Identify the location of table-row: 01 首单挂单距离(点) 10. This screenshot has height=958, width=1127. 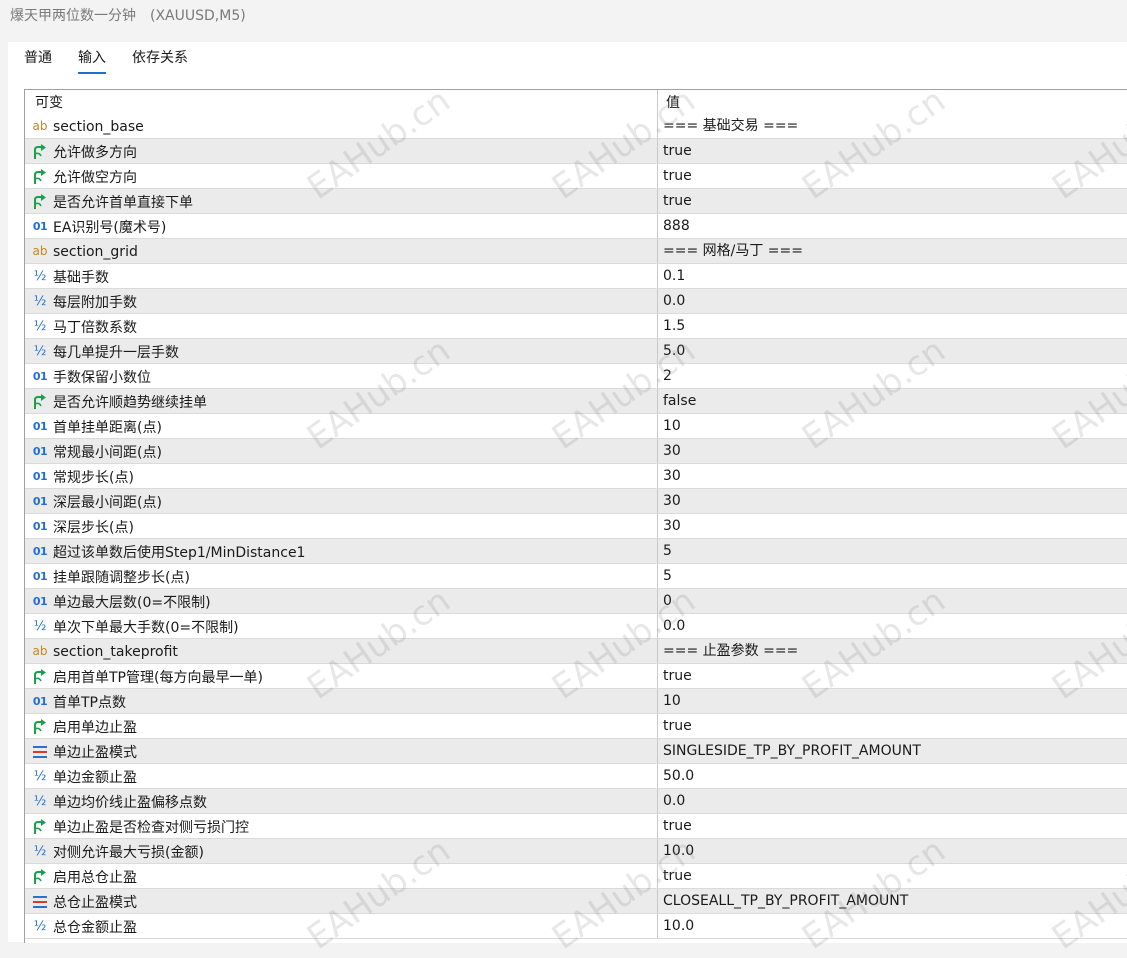
(576, 426).